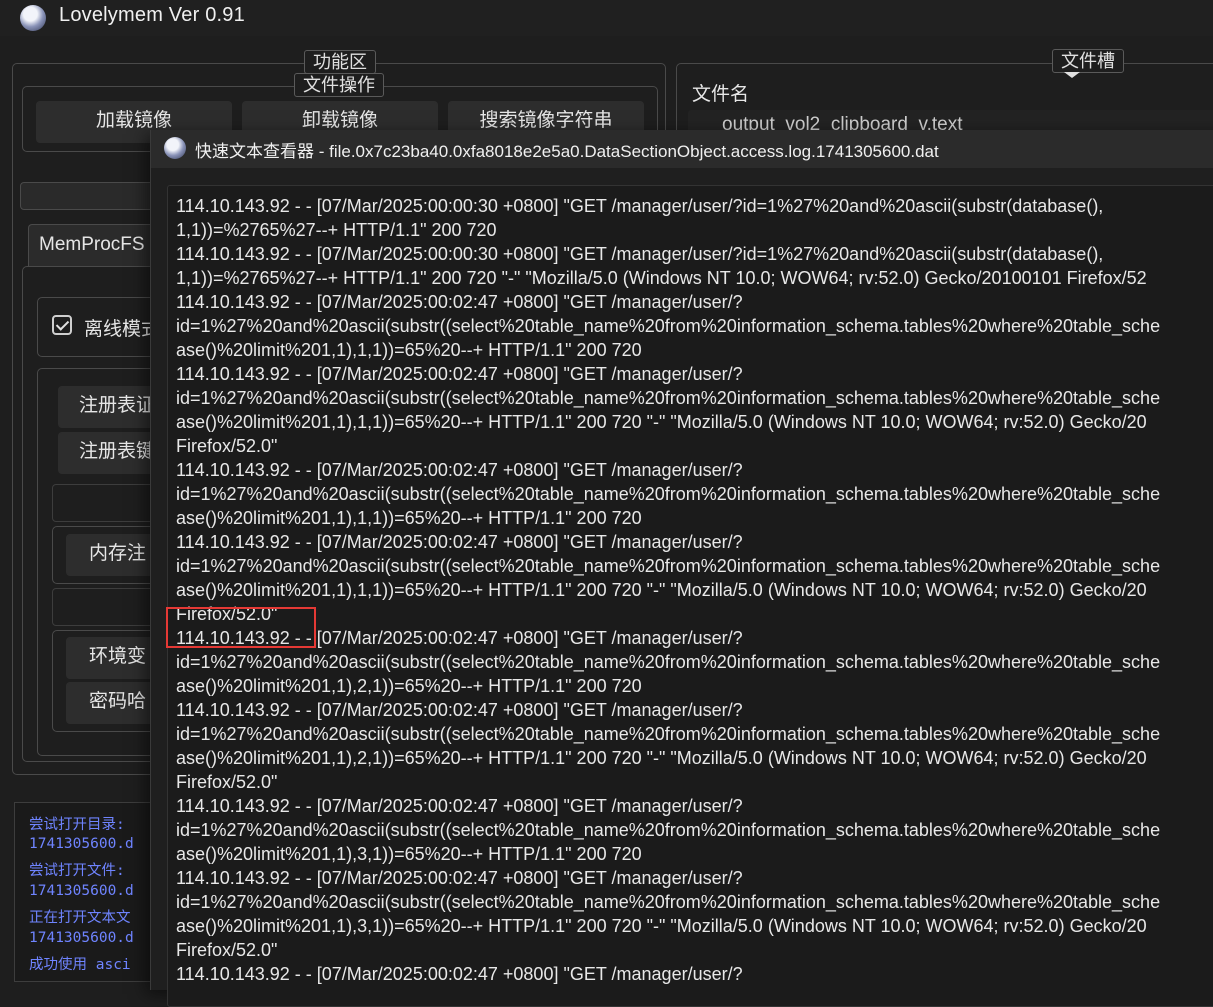 The height and width of the screenshot is (1007, 1213). Describe the element at coordinates (77, 871) in the screenshot. I see `log-line: 尝试打开文件:` at that location.